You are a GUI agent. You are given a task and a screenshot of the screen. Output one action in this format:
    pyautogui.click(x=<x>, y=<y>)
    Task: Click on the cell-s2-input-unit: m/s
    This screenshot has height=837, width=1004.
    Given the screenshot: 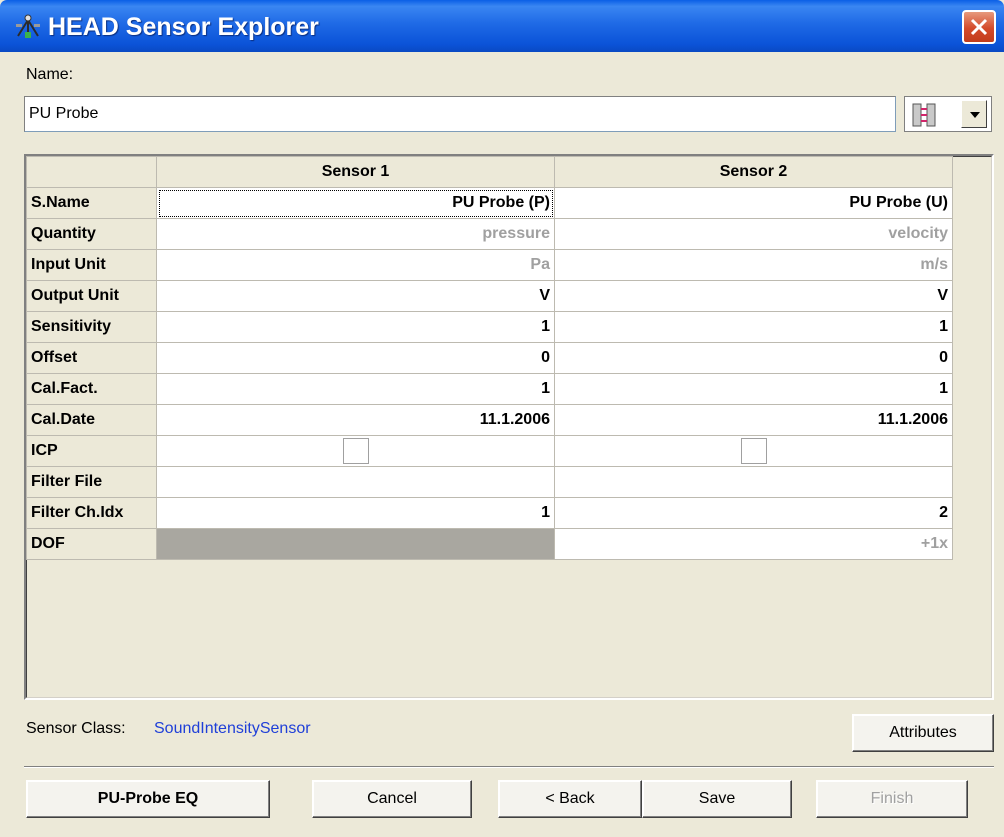 What is the action you would take?
    pyautogui.click(x=753, y=265)
    